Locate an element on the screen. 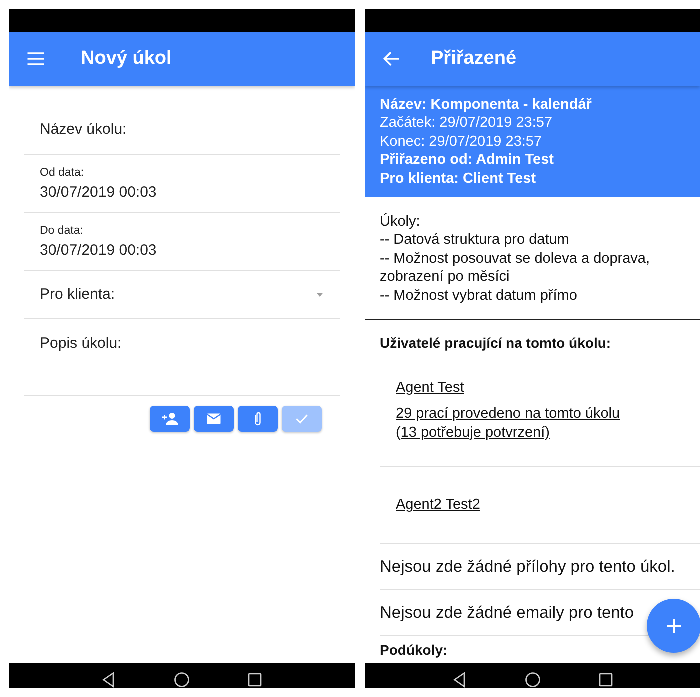 The image size is (700, 697). section-heading: Uživatelé pracující na tomto úkolu: is located at coordinates (495, 343).